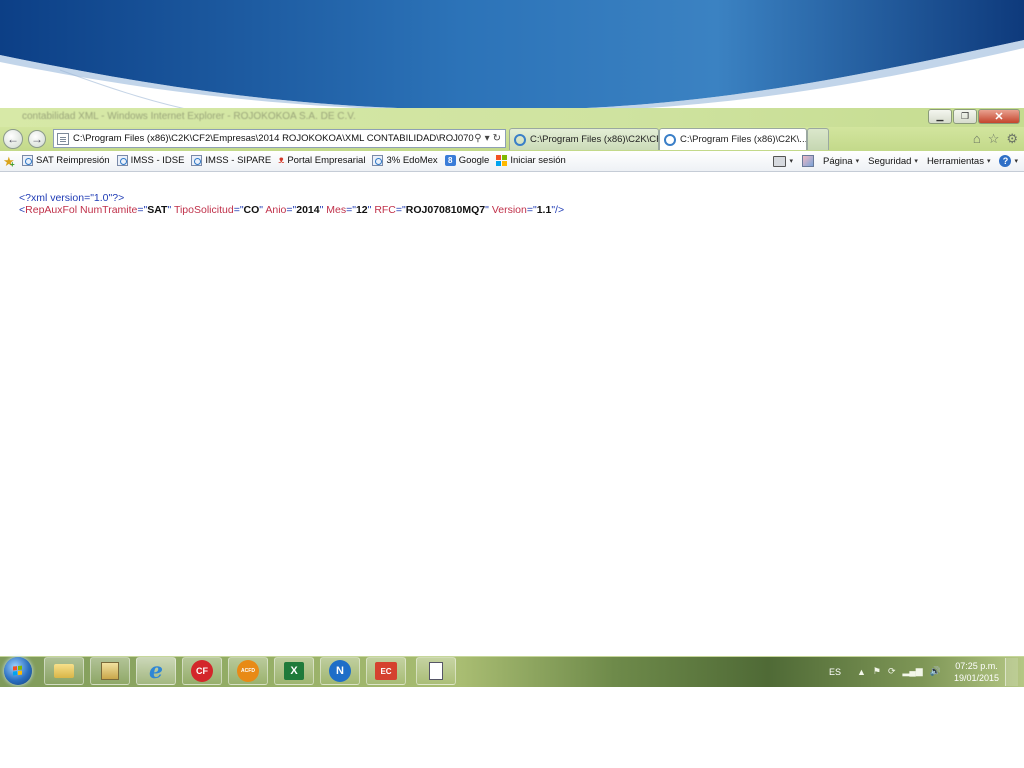 The width and height of the screenshot is (1024, 768). I want to click on tab-2: C:\Program Files (x86)\C2K\... ✕, so click(733, 139).